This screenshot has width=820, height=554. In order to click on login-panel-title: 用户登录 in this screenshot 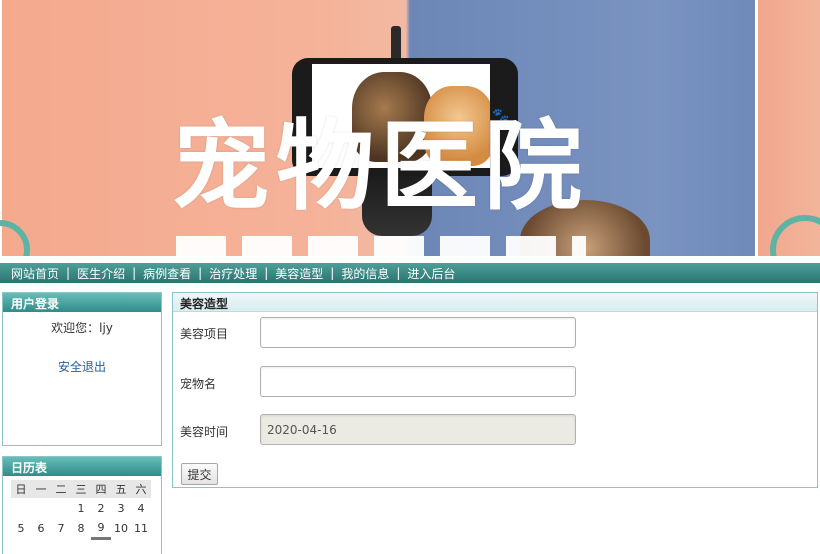, I will do `click(82, 302)`.